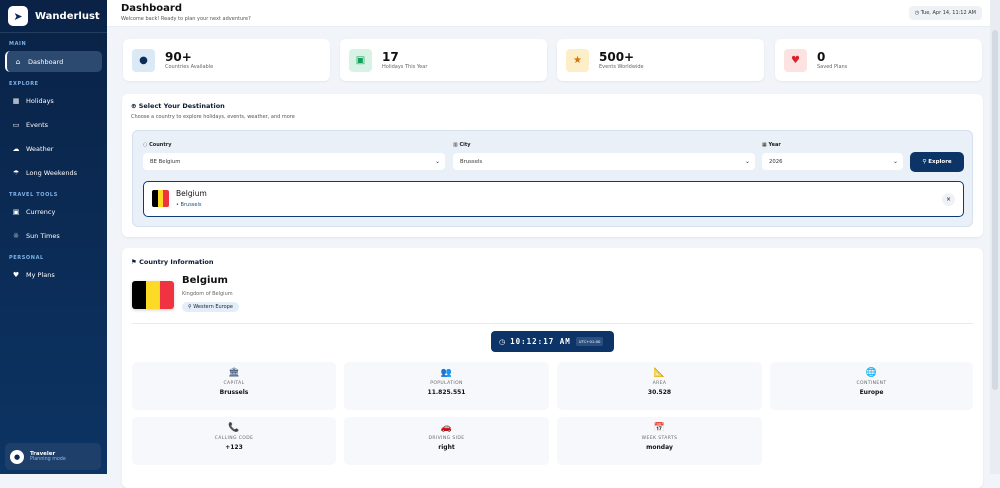 This screenshot has width=1000, height=488. I want to click on local-time-clock: ◷ 10:12:17 AM UTC+01:00, so click(552, 341).